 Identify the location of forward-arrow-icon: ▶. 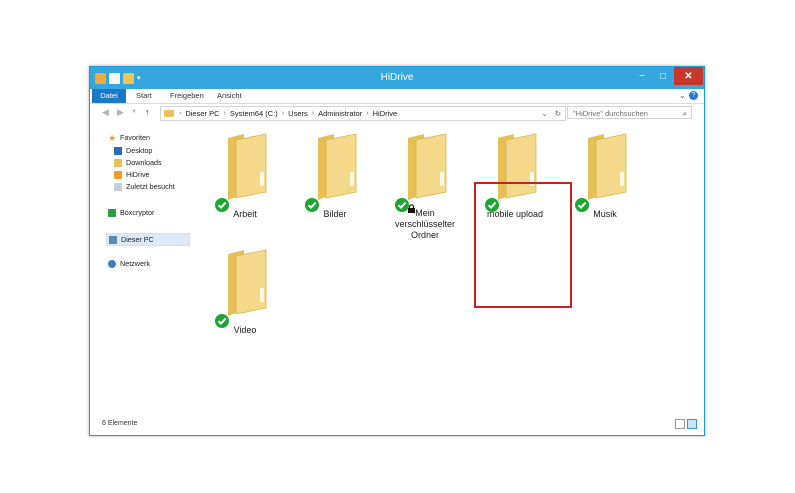
(120, 112).